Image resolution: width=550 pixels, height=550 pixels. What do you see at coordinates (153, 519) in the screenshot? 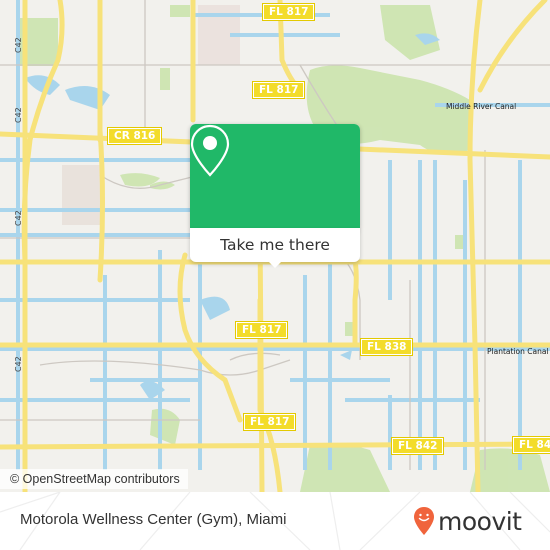
I see `place-name: Motorola Wellness Center (Gym), Miami` at bounding box center [153, 519].